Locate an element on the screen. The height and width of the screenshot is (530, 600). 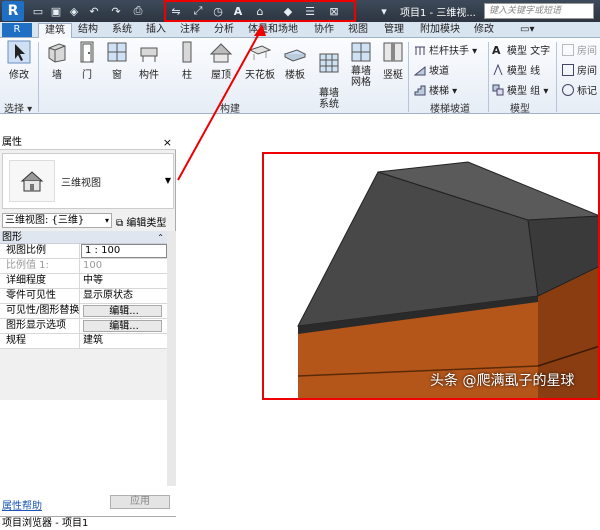
table-row: 视图比例 1 : 100 is located at coordinates (84, 251).